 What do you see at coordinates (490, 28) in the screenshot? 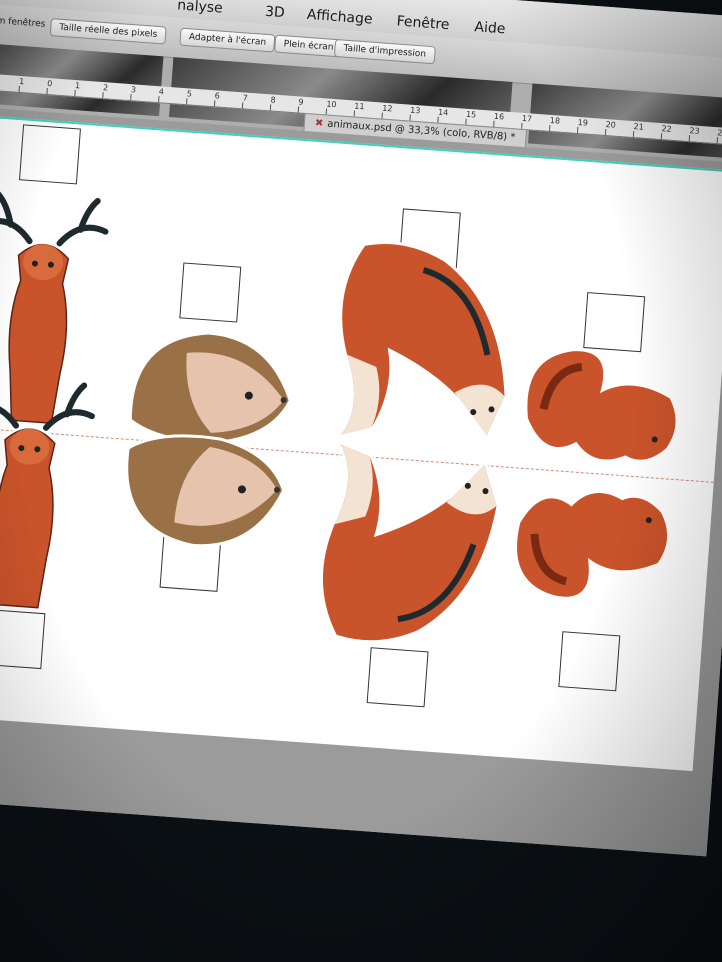
I see `menu-aide: Aide` at bounding box center [490, 28].